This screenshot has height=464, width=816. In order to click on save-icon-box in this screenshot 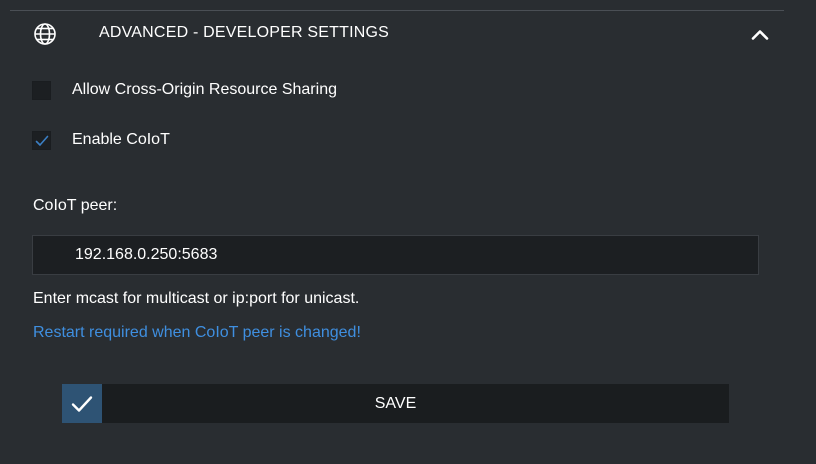, I will do `click(82, 403)`.